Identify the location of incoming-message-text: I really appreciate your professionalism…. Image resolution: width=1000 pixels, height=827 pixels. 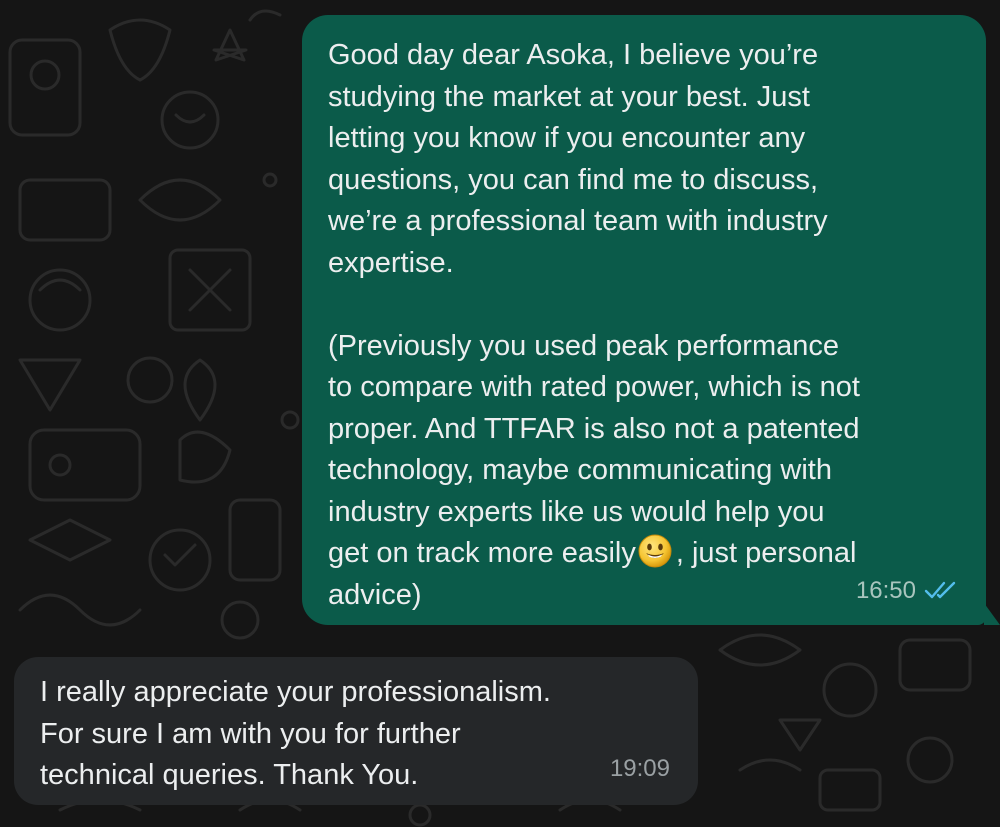
(295, 733).